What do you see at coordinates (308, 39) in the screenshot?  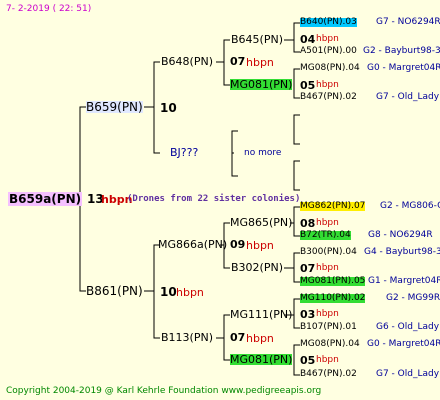 I see `gen3-b645-number: 04` at bounding box center [308, 39].